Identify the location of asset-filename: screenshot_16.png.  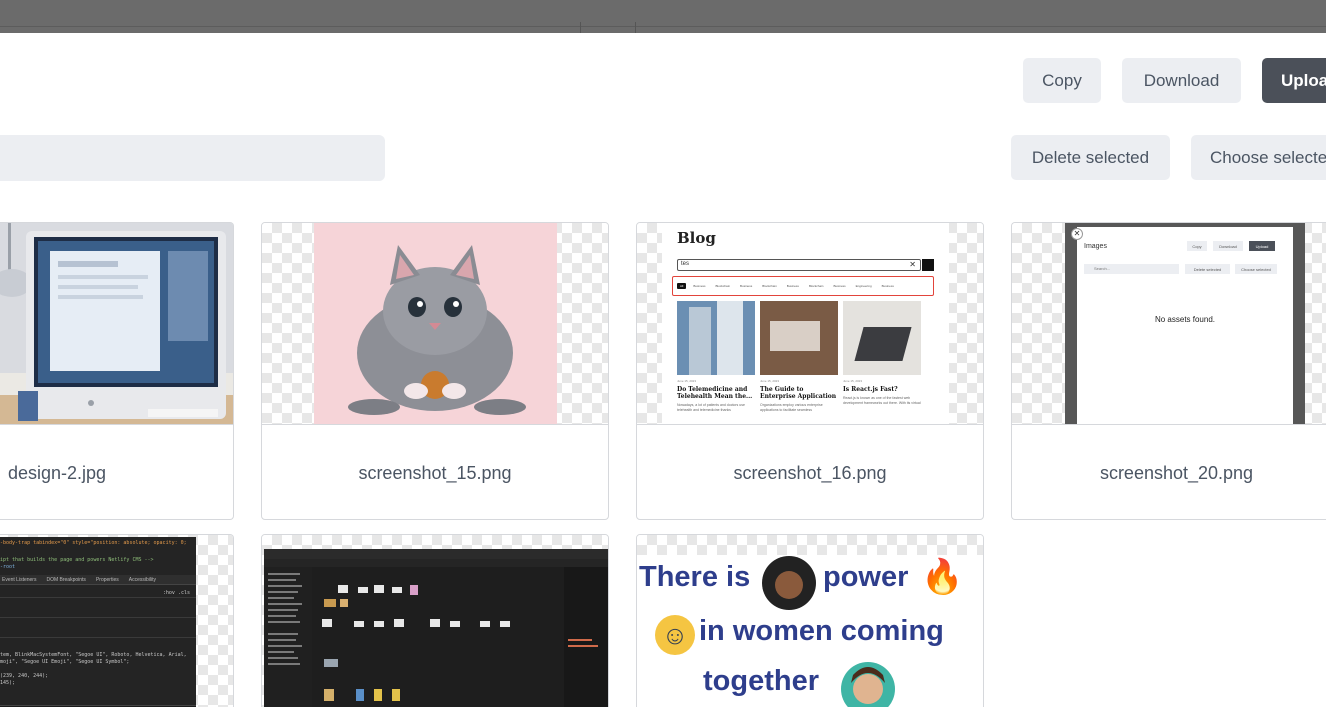
(810, 472).